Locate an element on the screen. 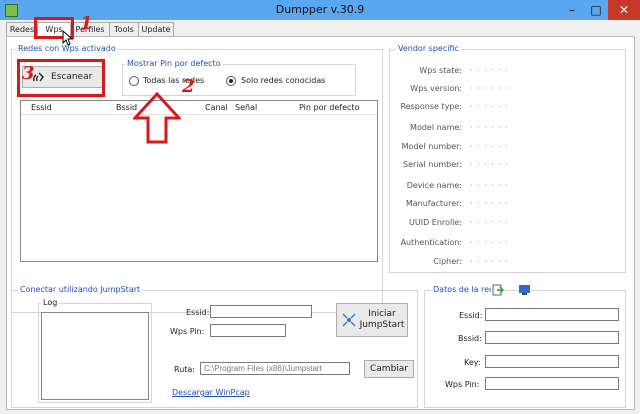 The height and width of the screenshot is (414, 640). column-essid: Essid is located at coordinates (41, 107).